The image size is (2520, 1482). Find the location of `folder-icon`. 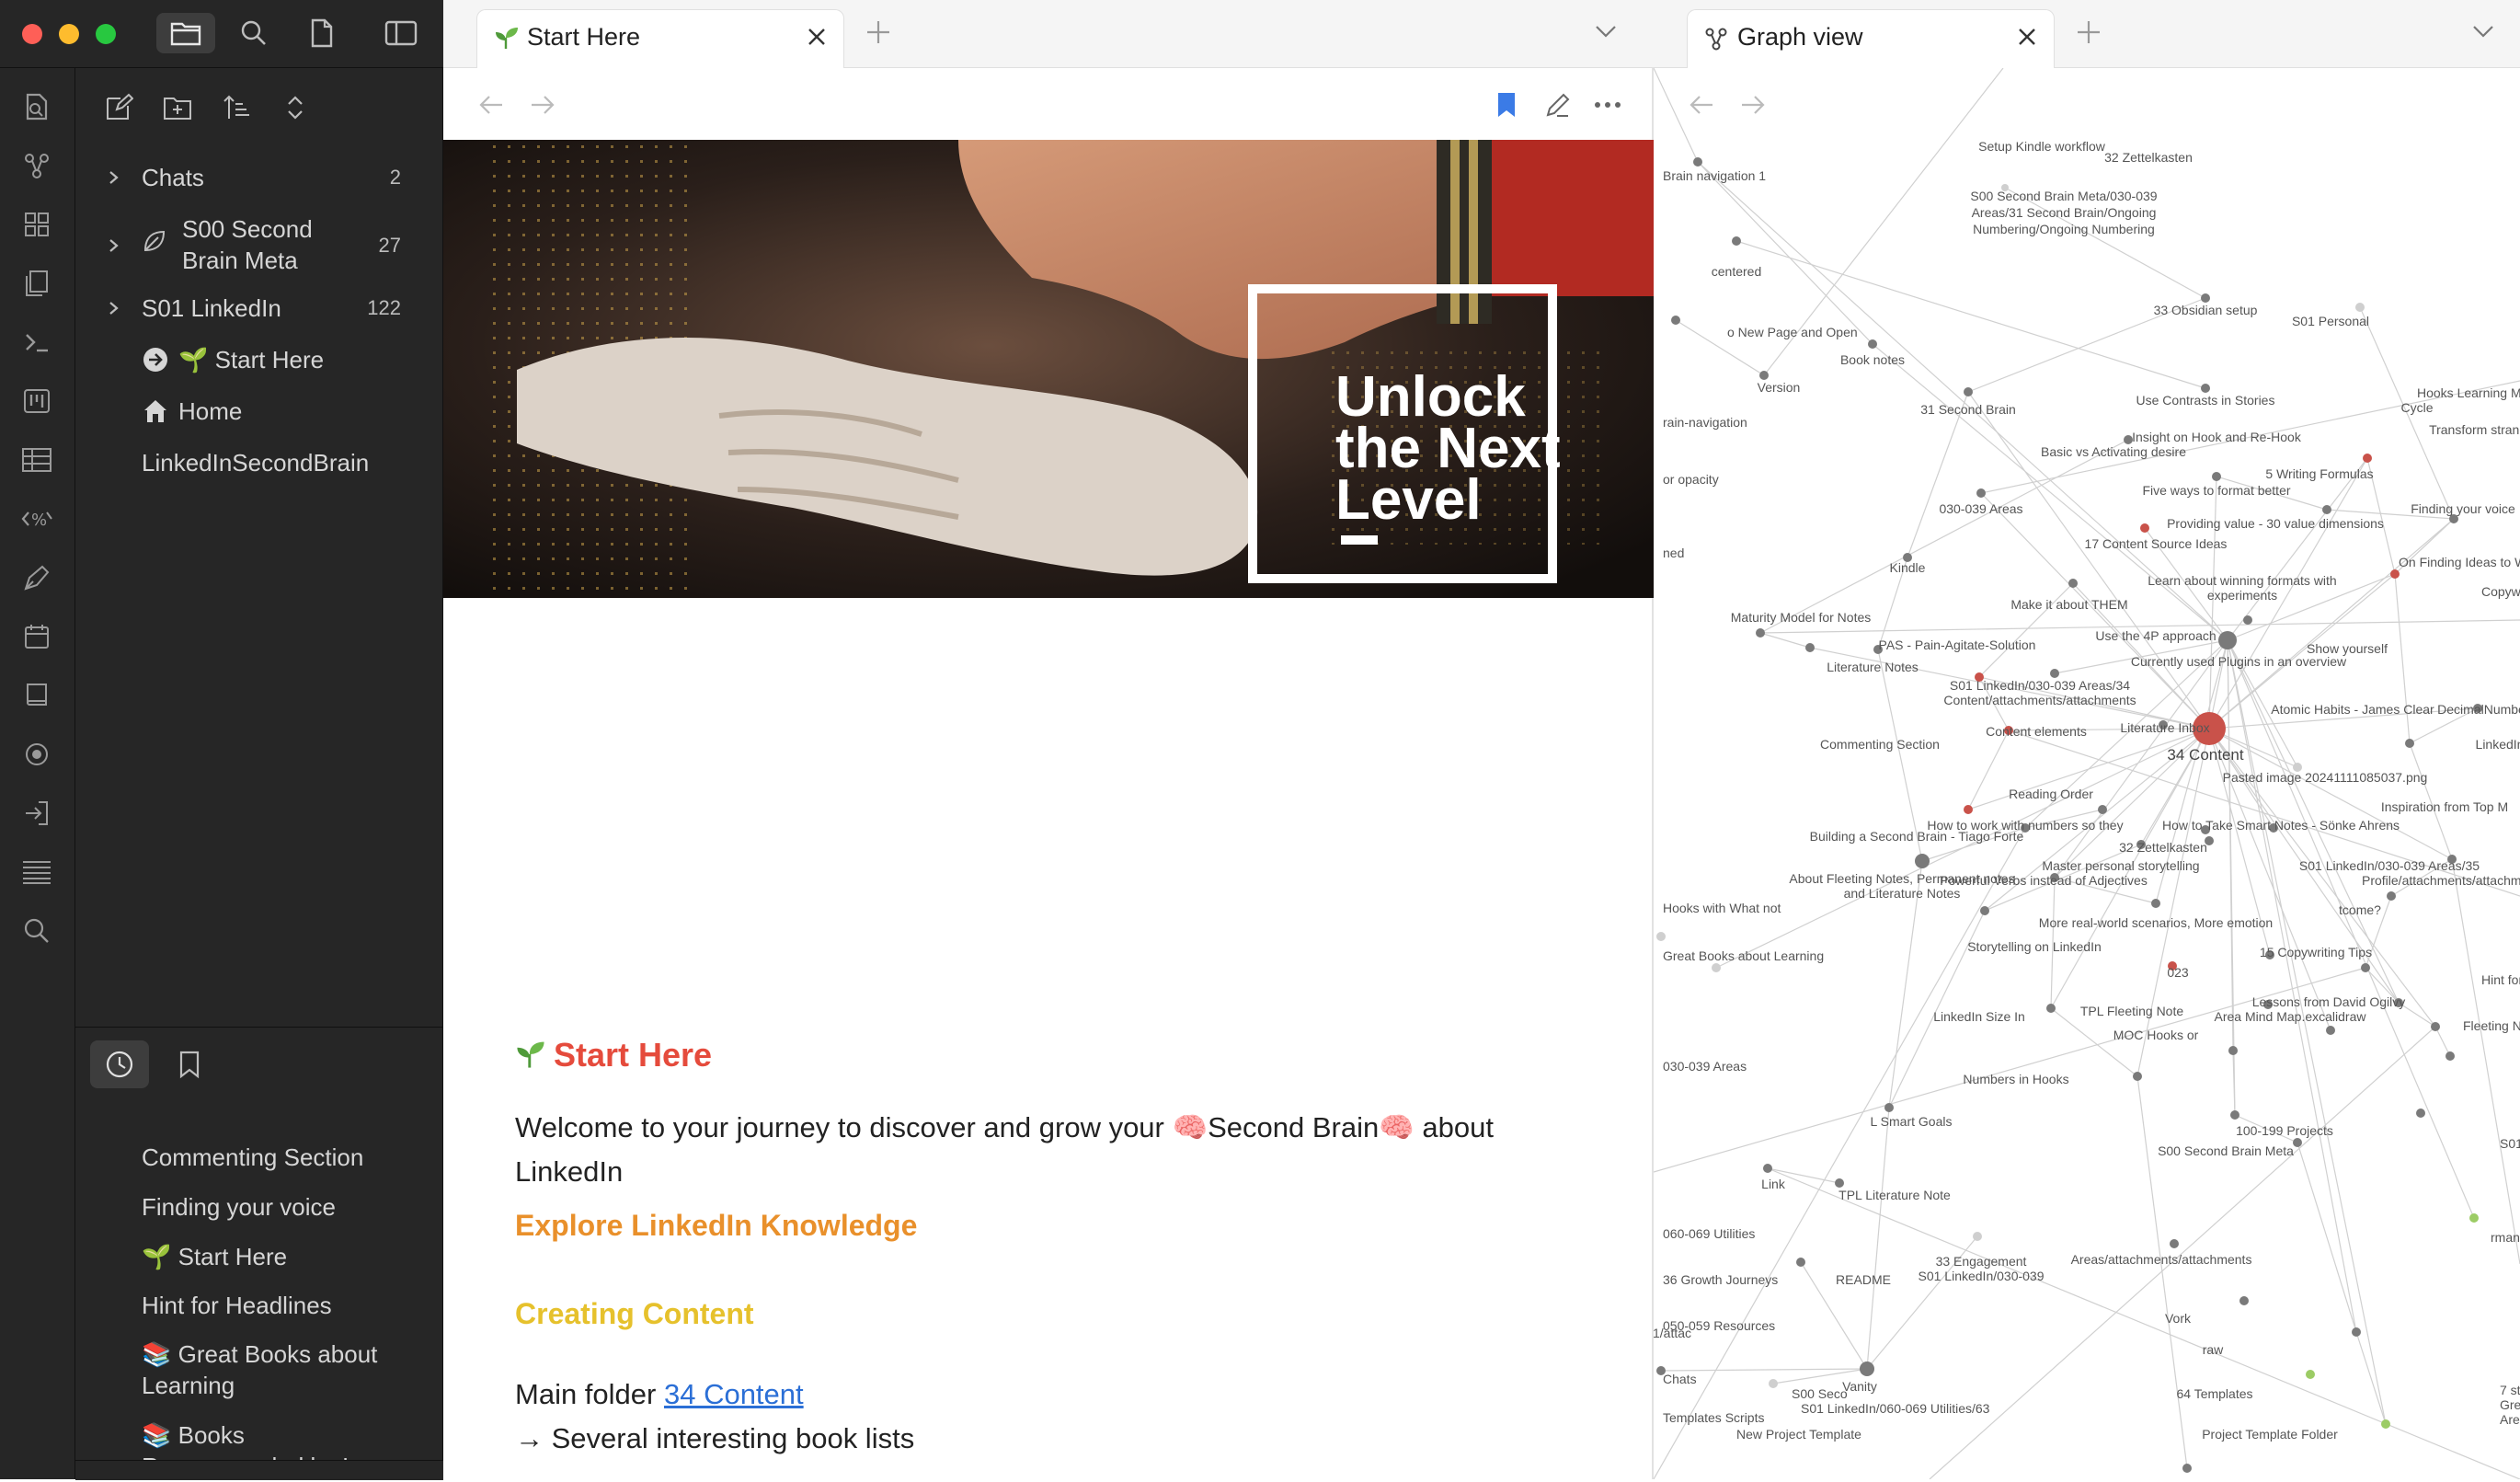

folder-icon is located at coordinates (185, 33).